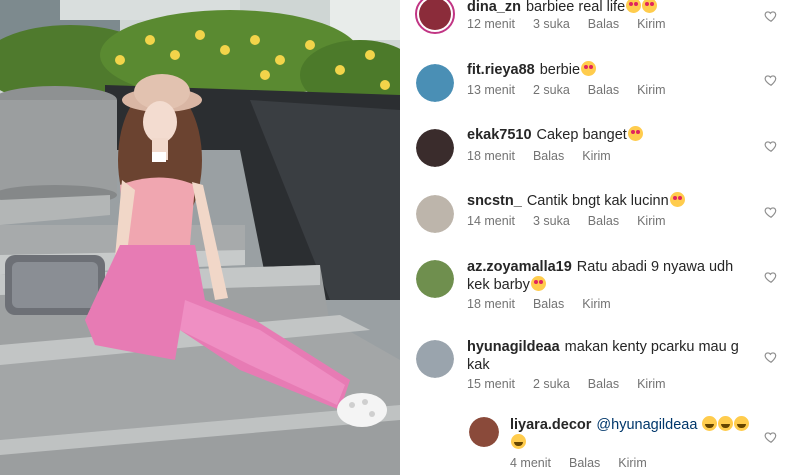 This screenshot has width=800, height=475. I want to click on comment-time: 15 menit, so click(491, 384).